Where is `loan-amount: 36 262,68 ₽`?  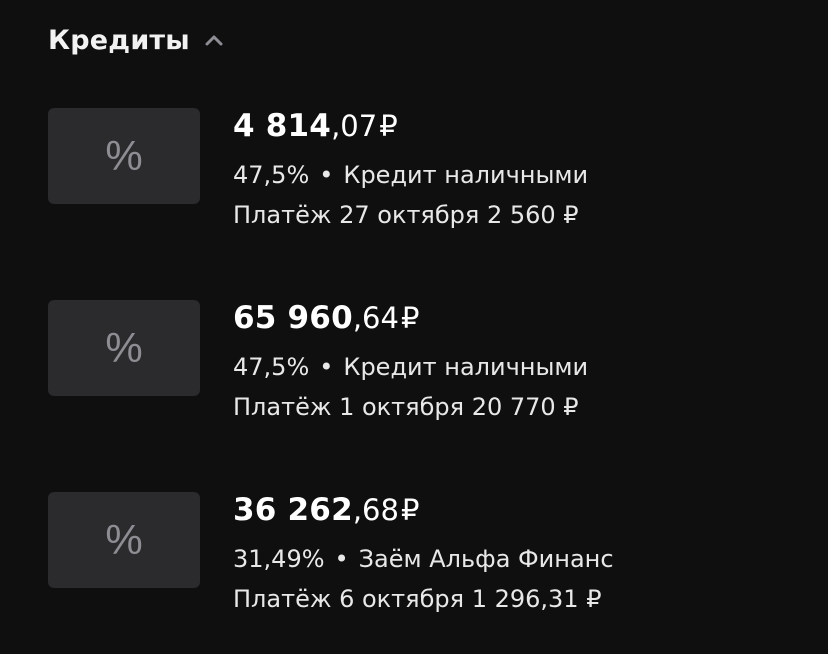 loan-amount: 36 262,68 ₽ is located at coordinates (513, 514).